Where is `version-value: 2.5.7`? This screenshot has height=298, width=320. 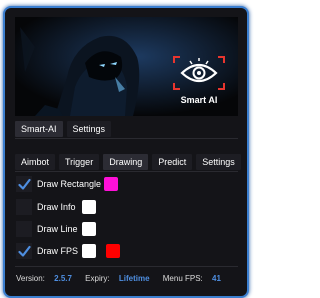
version-value: 2.5.7 is located at coordinates (63, 278).